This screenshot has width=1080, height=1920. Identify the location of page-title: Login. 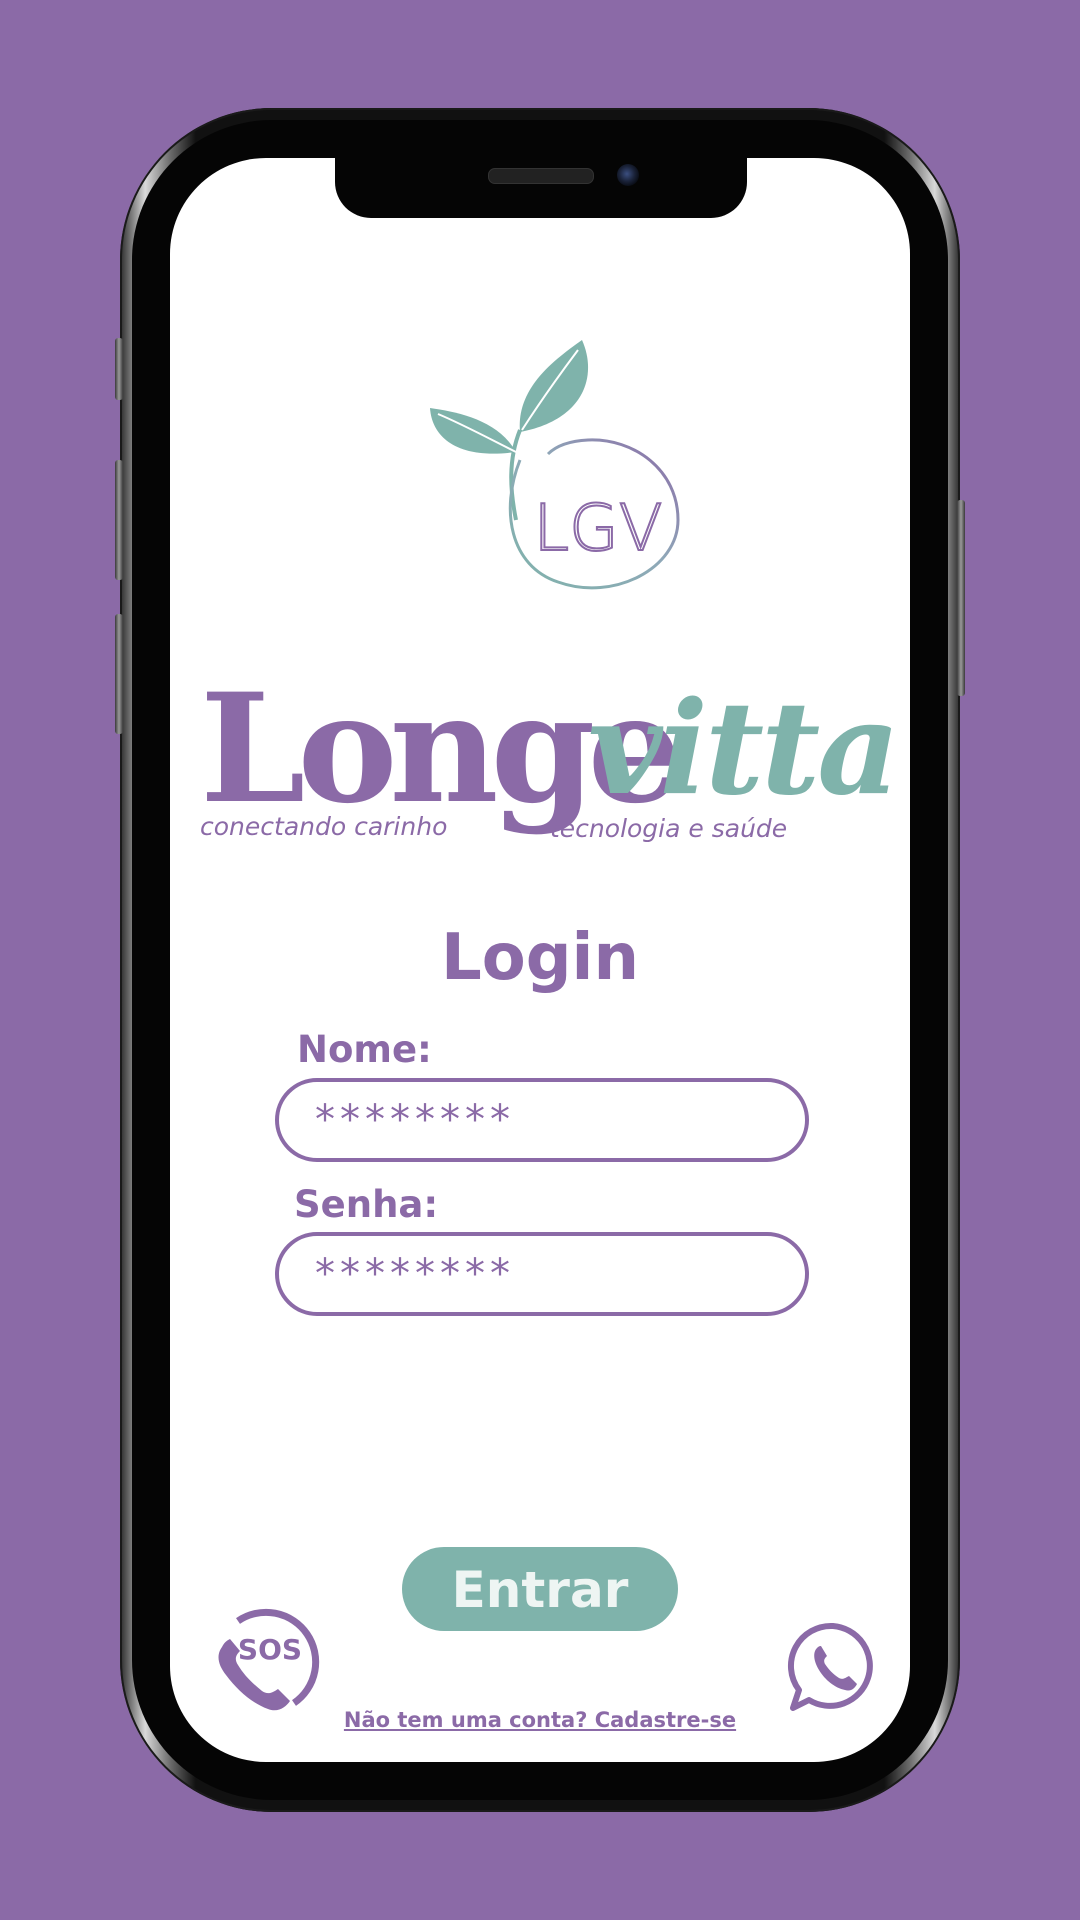
(540, 958).